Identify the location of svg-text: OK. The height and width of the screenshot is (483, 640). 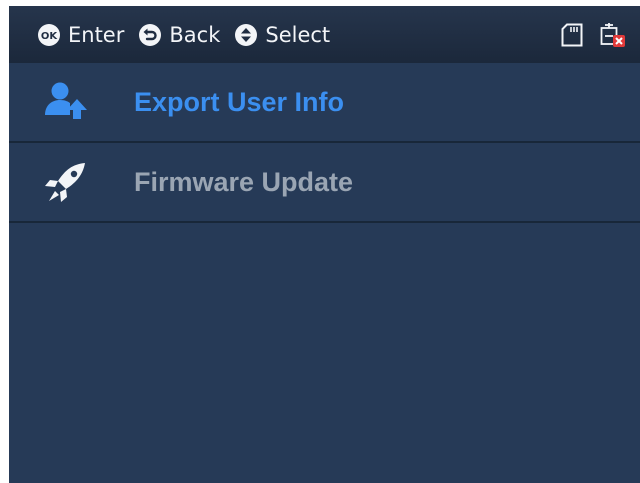
(50, 36).